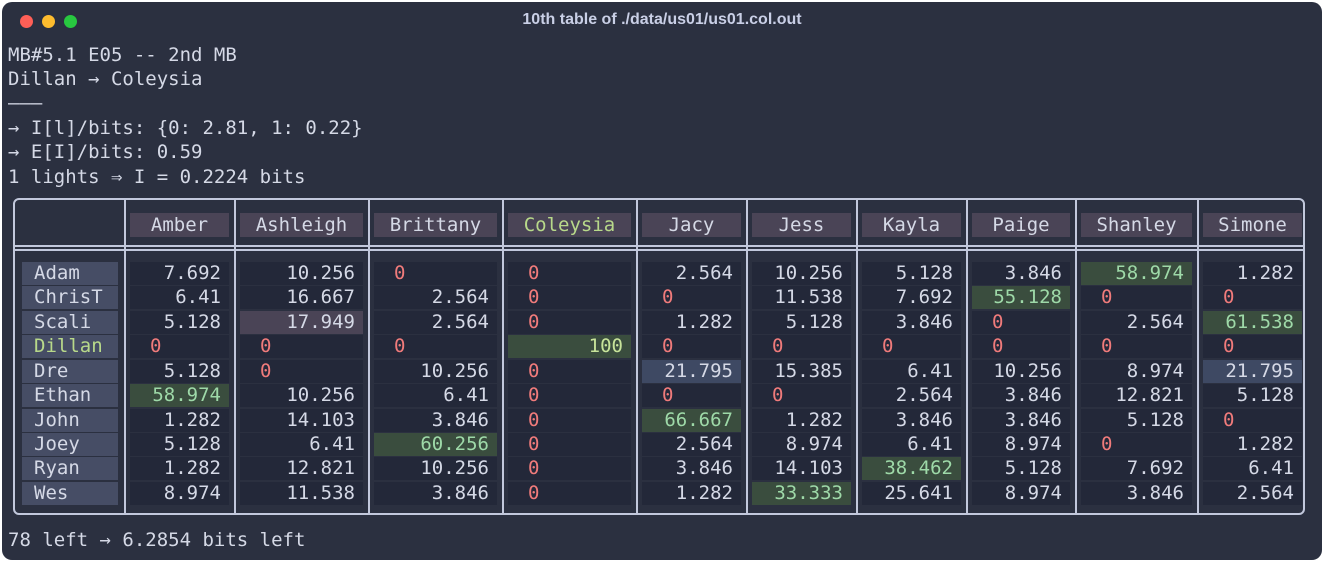 The height and width of the screenshot is (562, 1324). Describe the element at coordinates (70, 395) in the screenshot. I see `row-header-ethan: Ethan` at that location.